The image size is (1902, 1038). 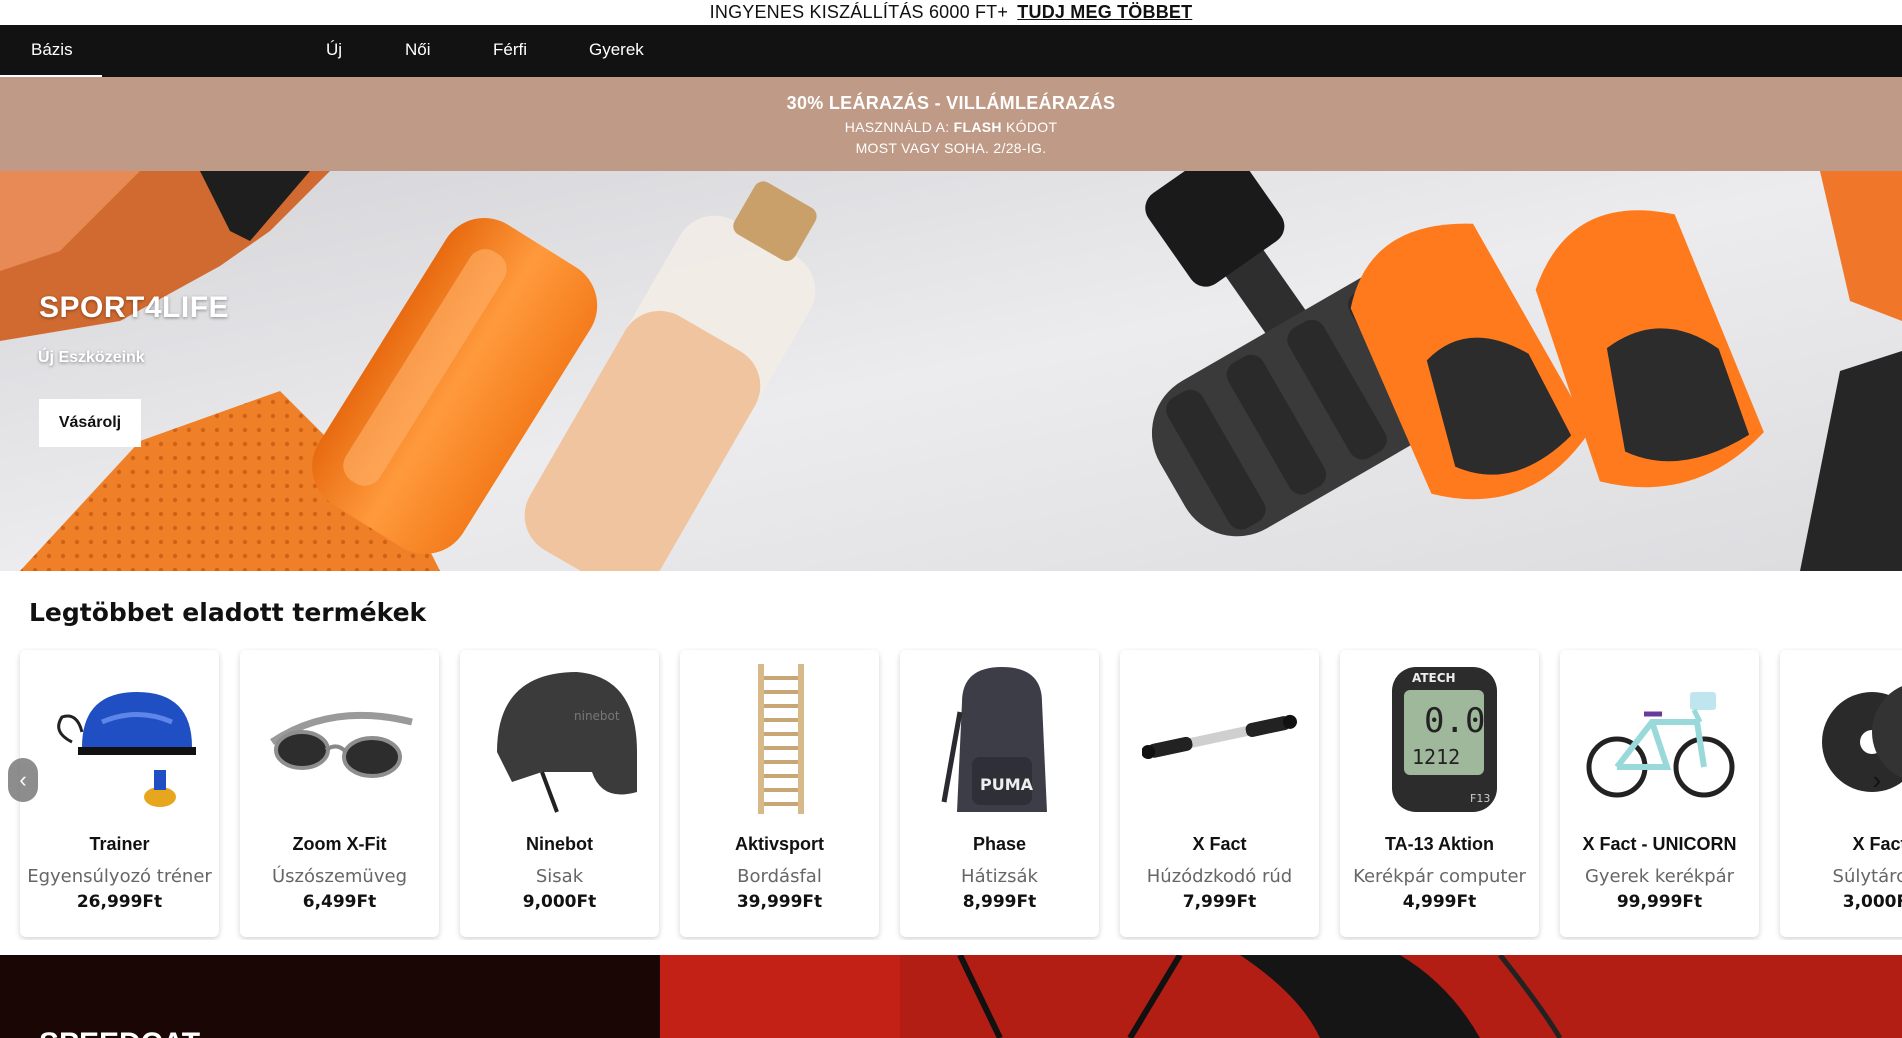 I want to click on product-price: 99,999Ft, so click(x=1659, y=902).